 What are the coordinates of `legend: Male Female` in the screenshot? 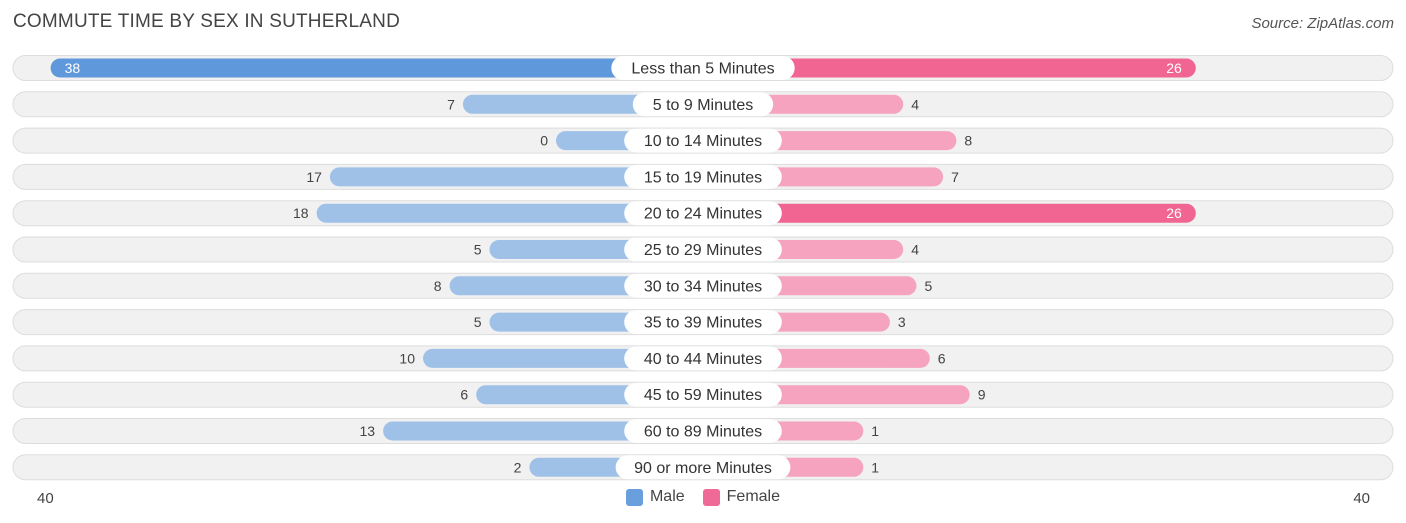 It's located at (703, 497).